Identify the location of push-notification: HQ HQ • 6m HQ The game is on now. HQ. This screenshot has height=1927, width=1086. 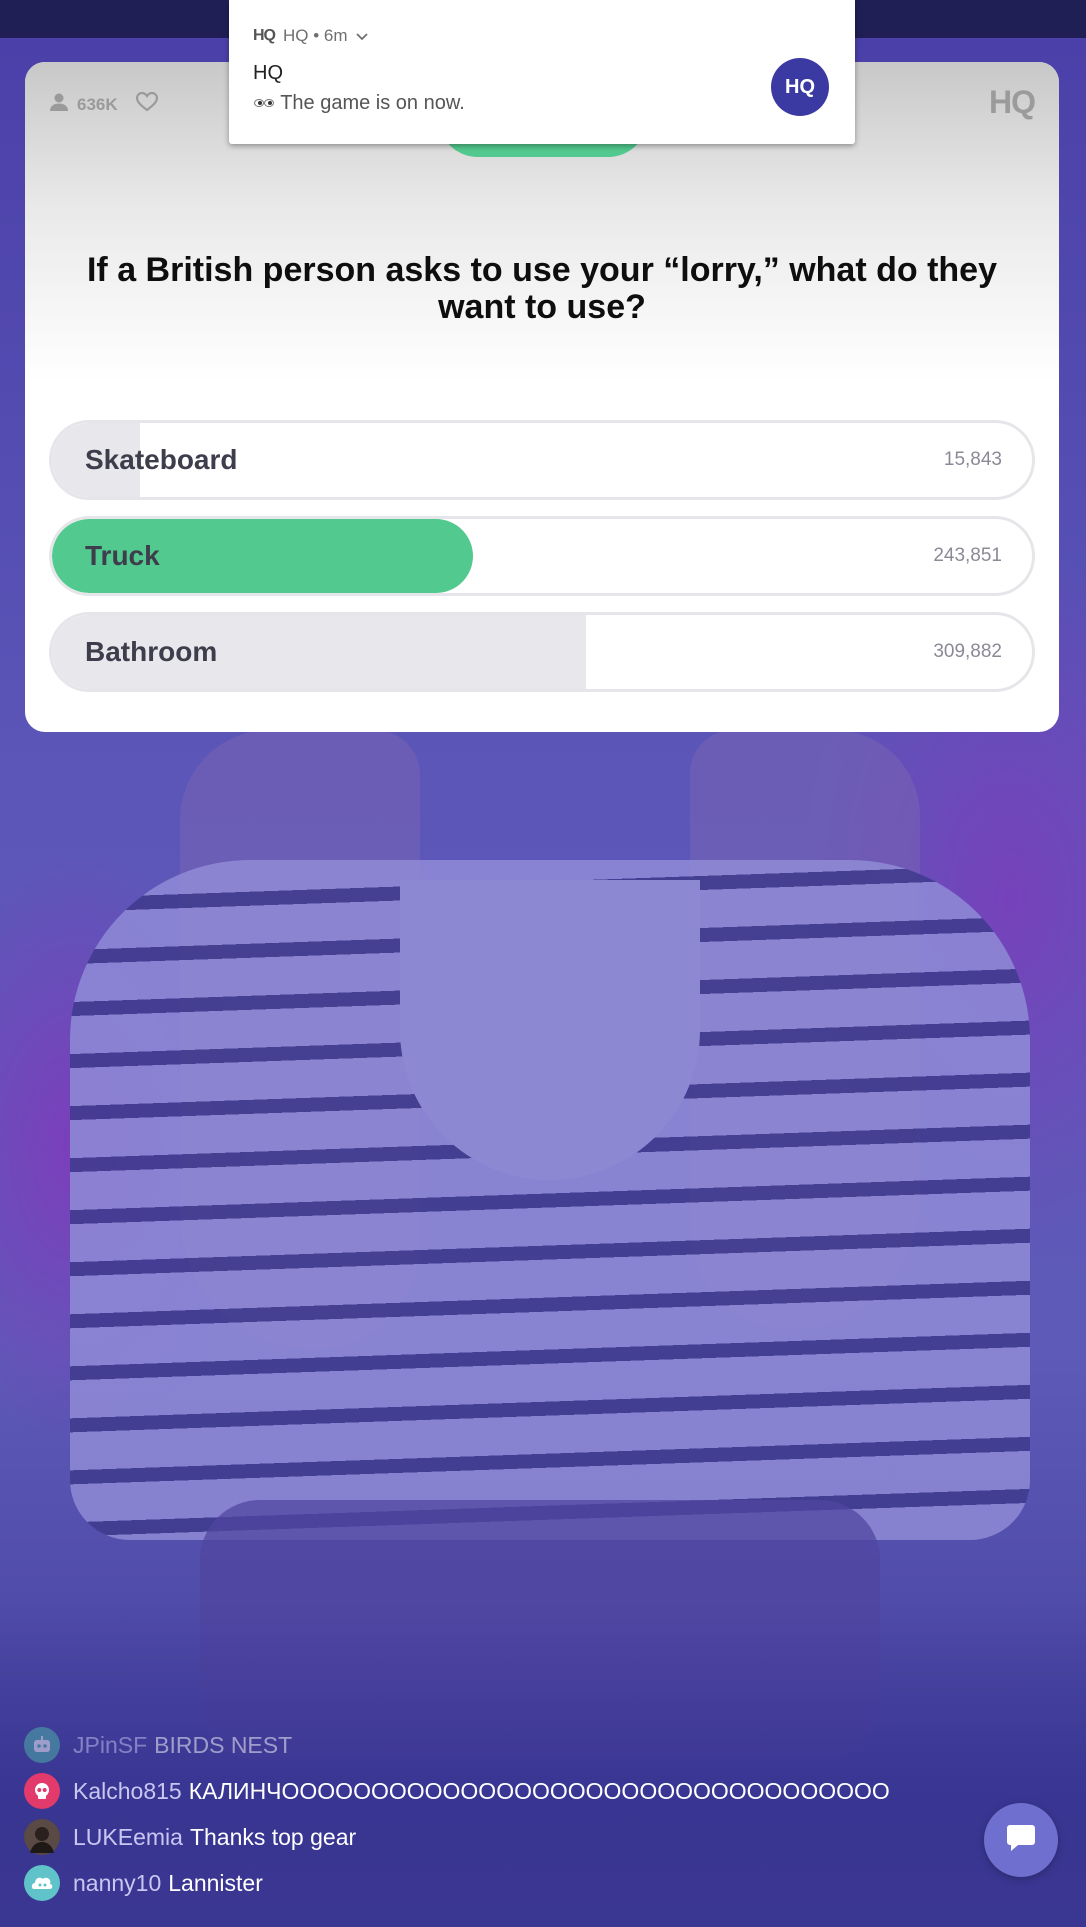
(542, 72).